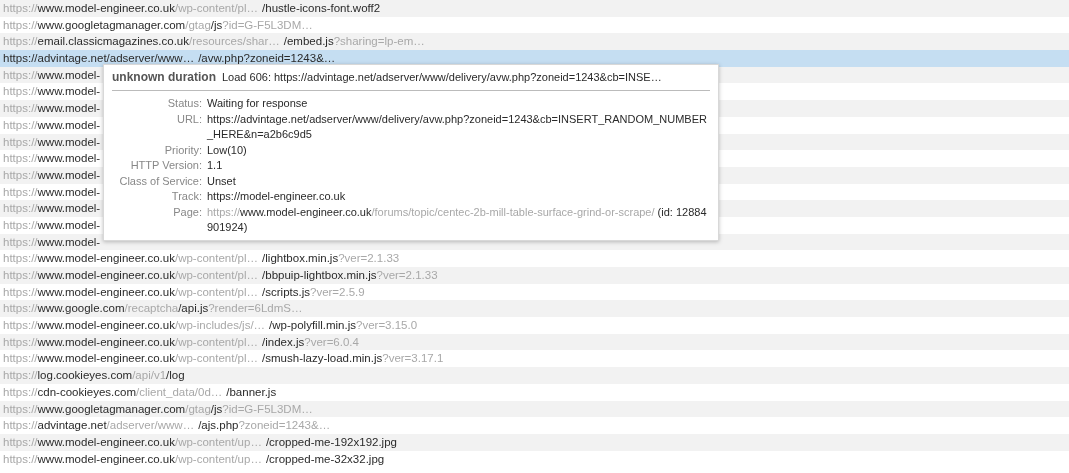 This screenshot has height=473, width=1069. Describe the element at coordinates (184, 103) in the screenshot. I see `field-label: Status:` at that location.